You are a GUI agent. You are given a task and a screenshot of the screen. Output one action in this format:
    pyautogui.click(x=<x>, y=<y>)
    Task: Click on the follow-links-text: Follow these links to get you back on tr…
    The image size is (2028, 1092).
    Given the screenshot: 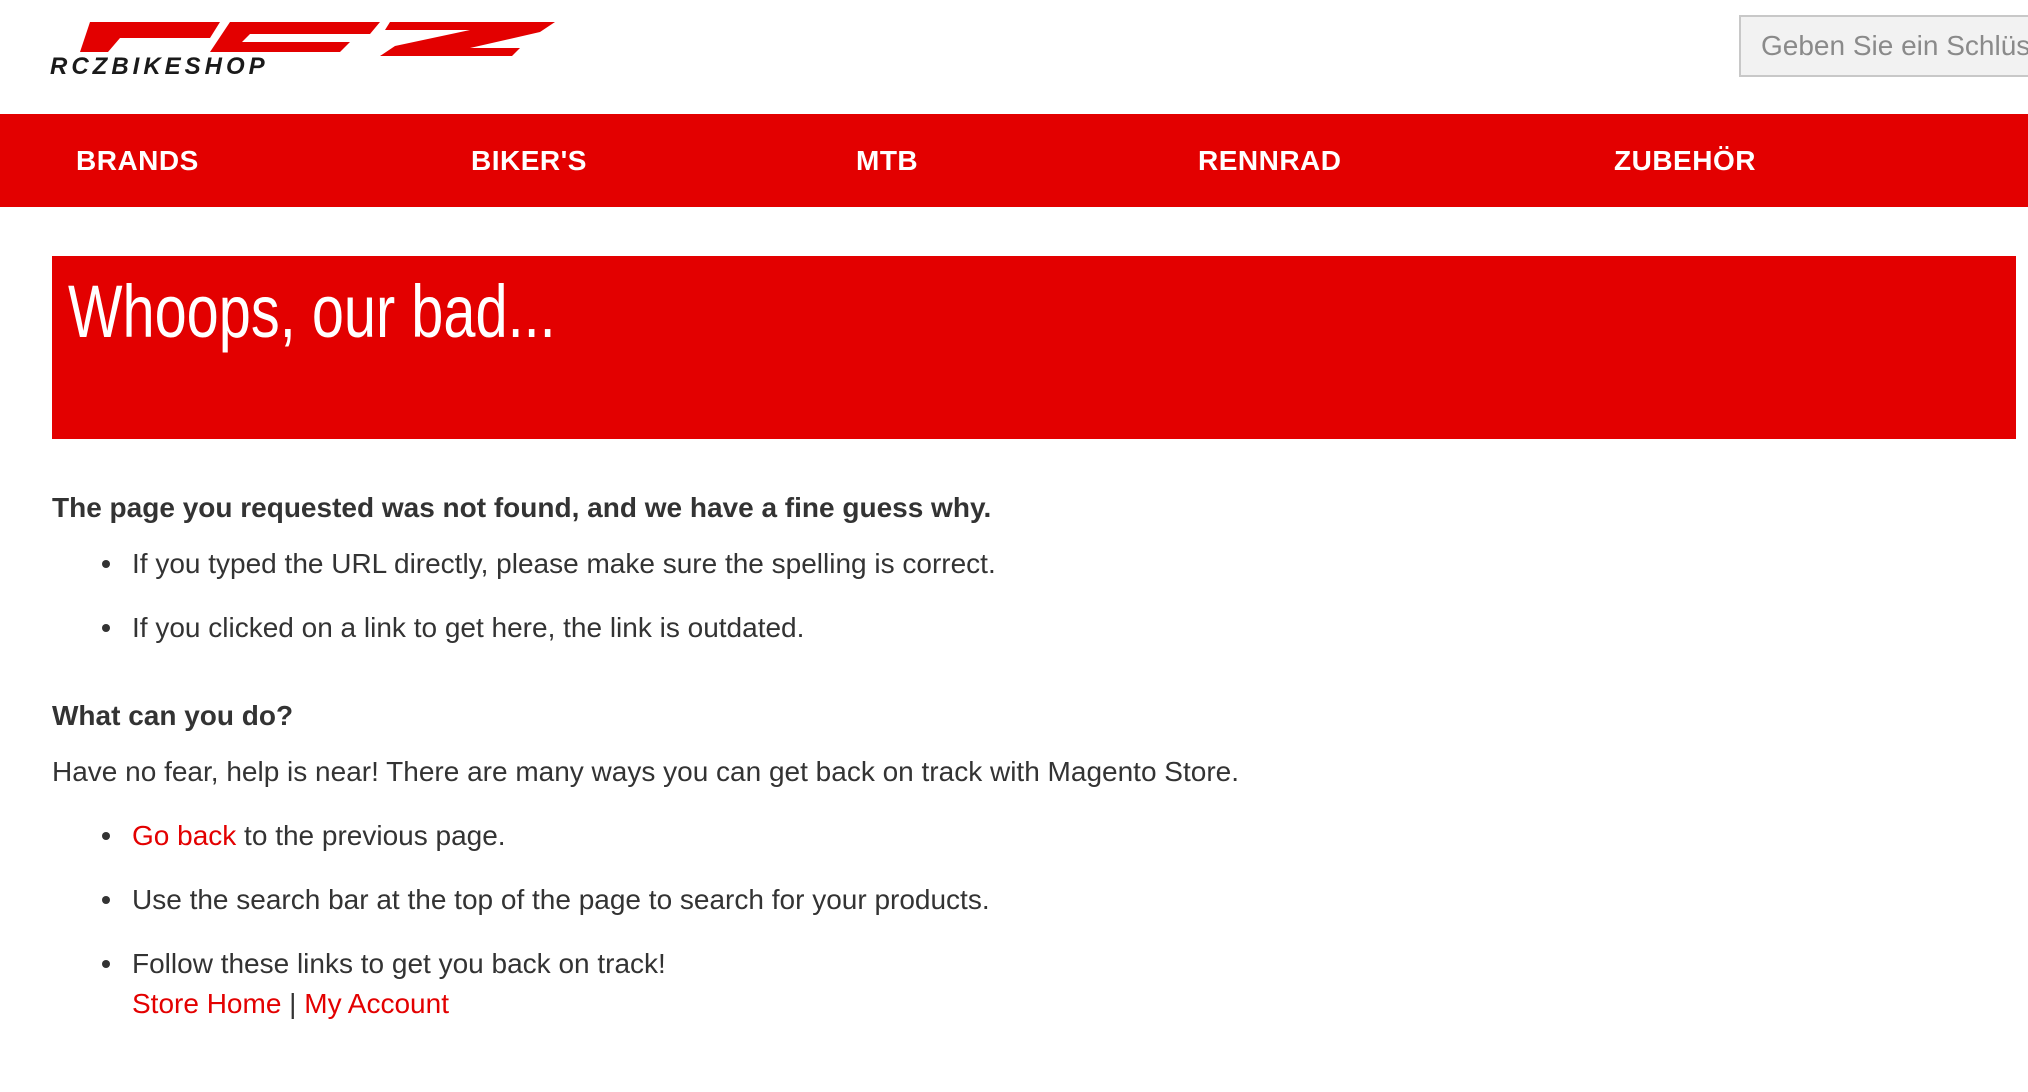 What is the action you would take?
    pyautogui.click(x=399, y=963)
    